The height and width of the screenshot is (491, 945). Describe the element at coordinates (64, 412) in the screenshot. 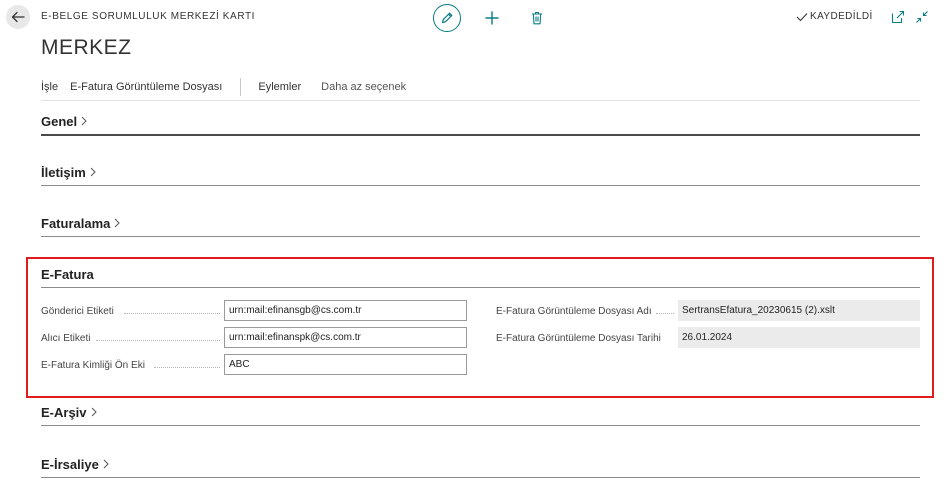

I see `section-earsiv-title: E-Arşiv` at that location.